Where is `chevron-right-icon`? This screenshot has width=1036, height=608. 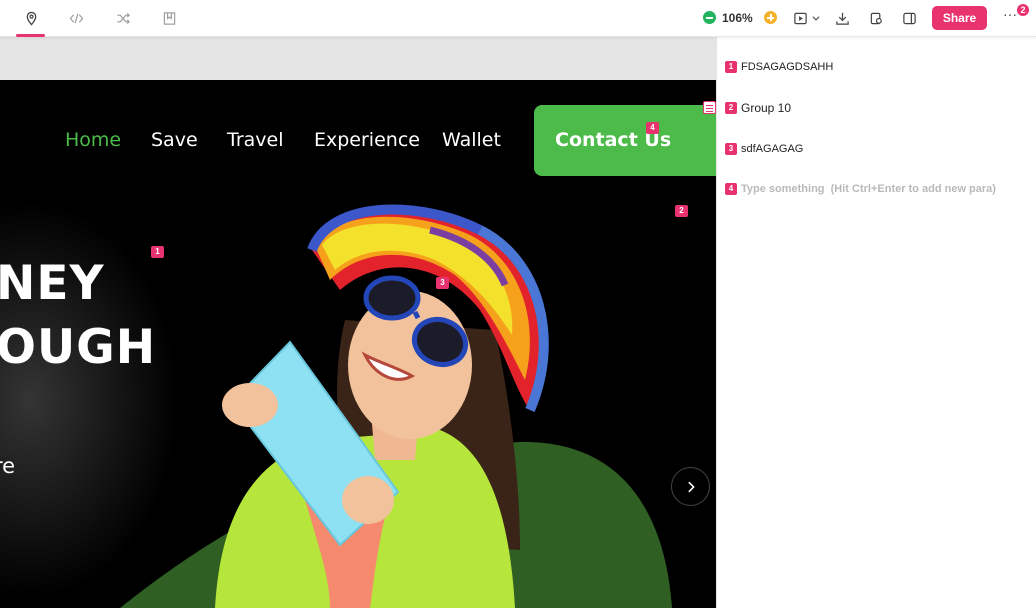
chevron-right-icon is located at coordinates (691, 486).